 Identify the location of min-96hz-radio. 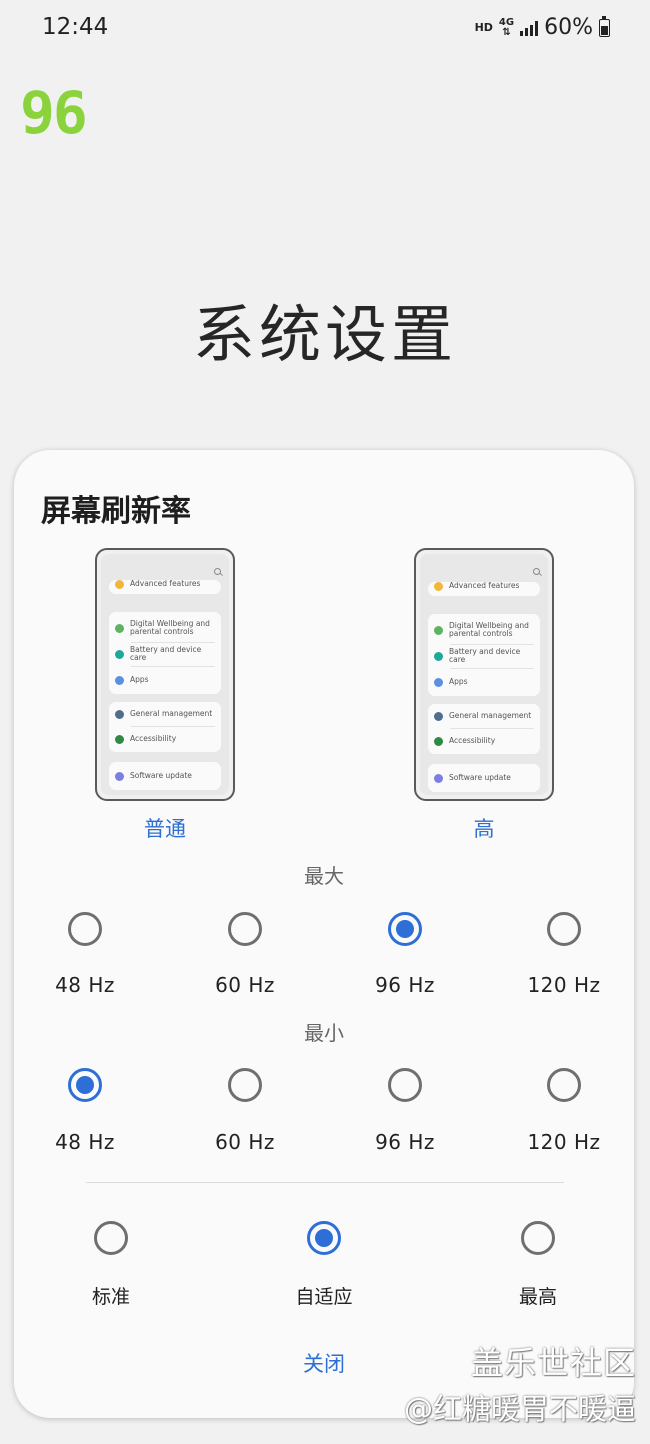
(405, 1085).